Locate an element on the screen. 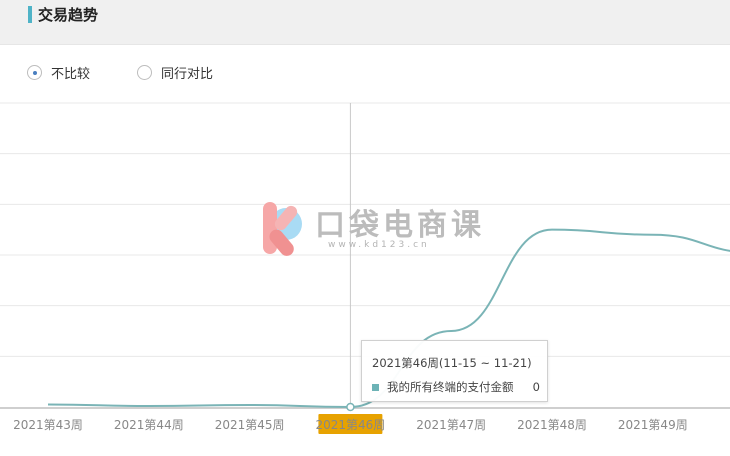 Image resolution: width=730 pixels, height=456 pixels. x-tick-label: 2021第48周 is located at coordinates (552, 425).